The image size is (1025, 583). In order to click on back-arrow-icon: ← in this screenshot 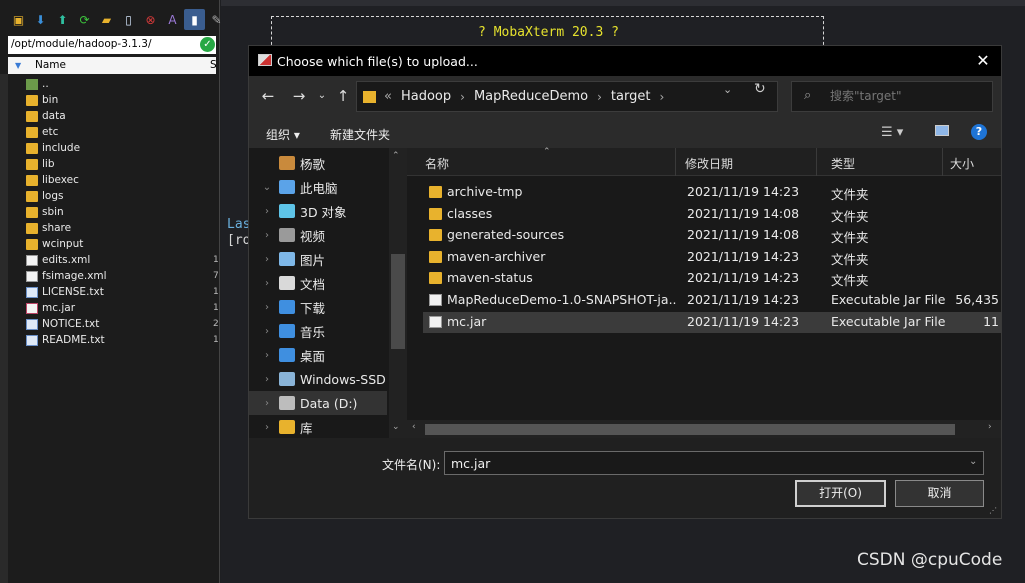, I will do `click(268, 96)`.